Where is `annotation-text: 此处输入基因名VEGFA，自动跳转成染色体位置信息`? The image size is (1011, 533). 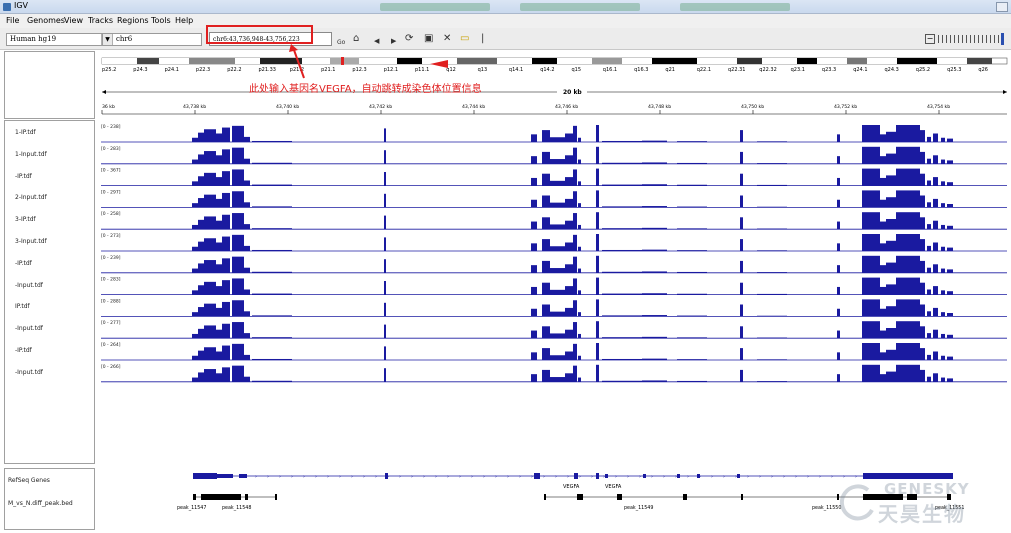
annotation-text: 此处输入基因名VEGFA，自动跳转成染色体位置信息 is located at coordinates (365, 89).